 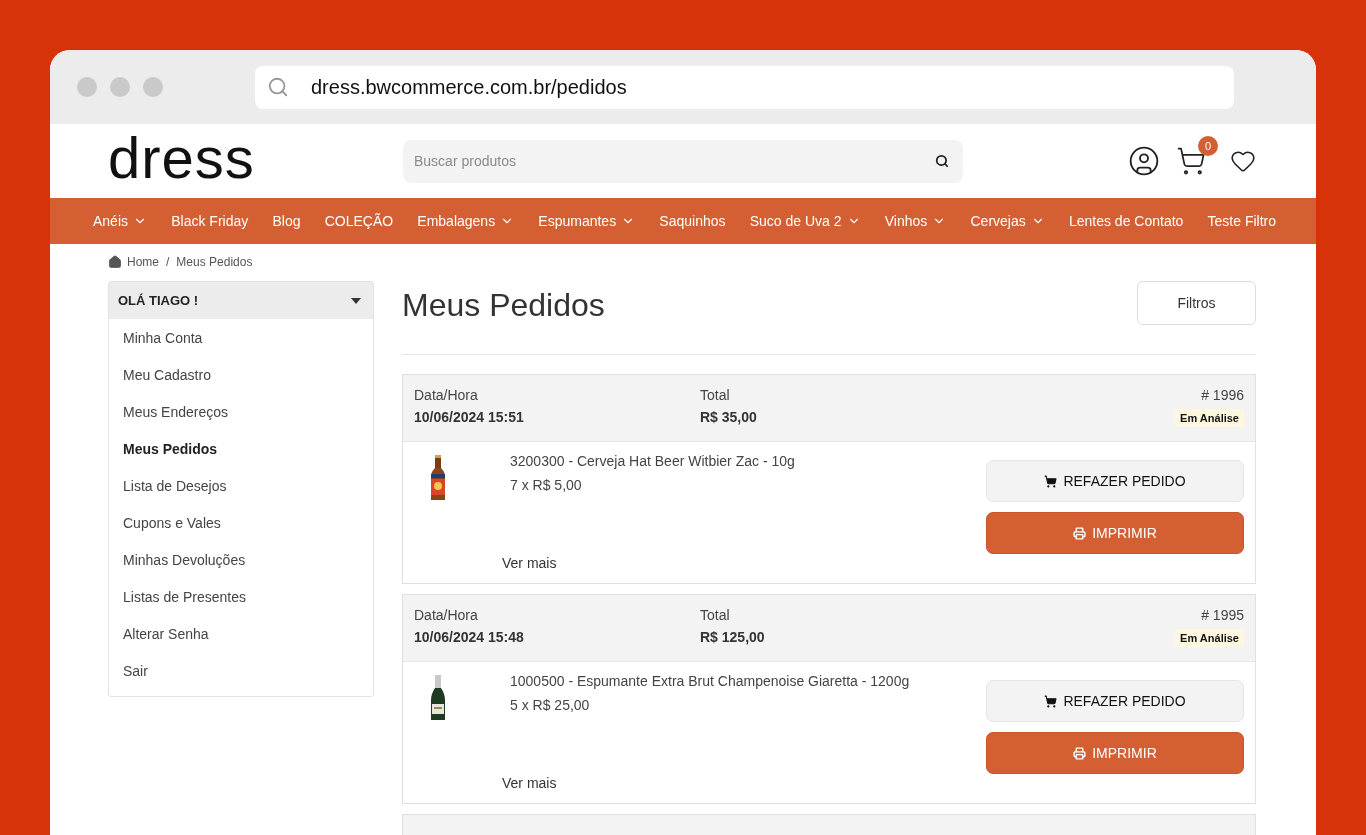 I want to click on filter-button: Filtros, so click(x=1196, y=303).